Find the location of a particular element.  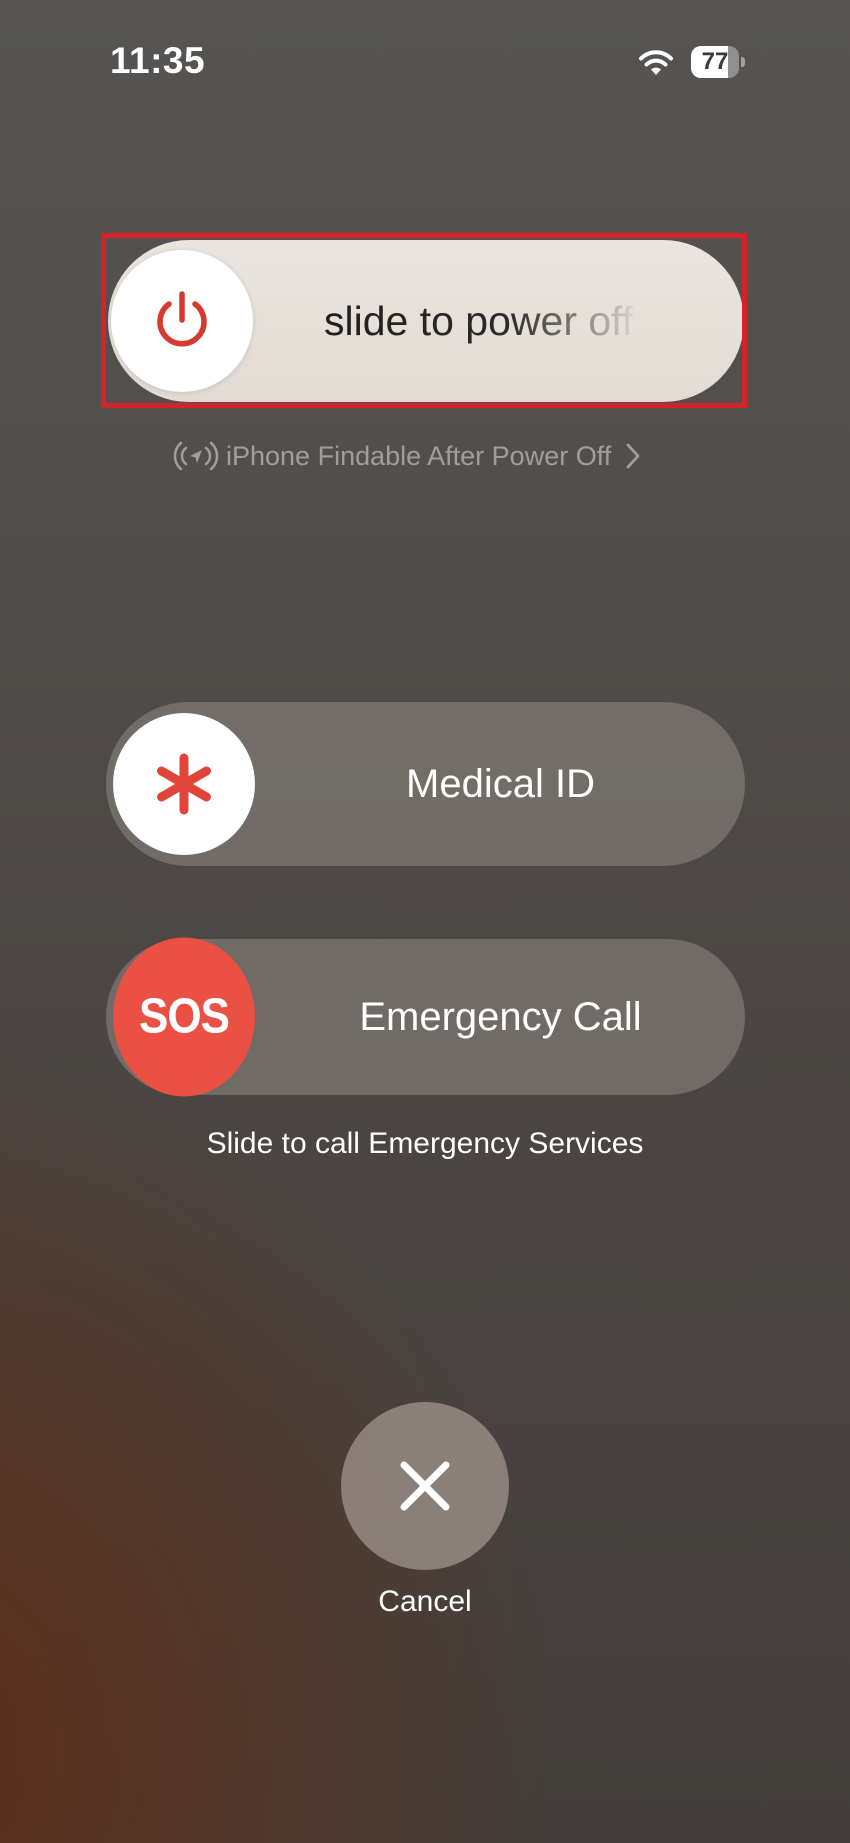

sos-knob: SOS is located at coordinates (184, 1017).